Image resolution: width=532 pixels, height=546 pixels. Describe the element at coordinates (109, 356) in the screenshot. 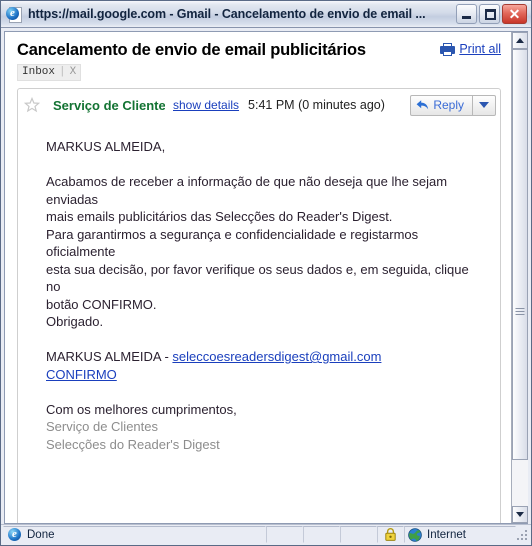

I see `signature-name: MARKUS ALMEIDA -` at that location.